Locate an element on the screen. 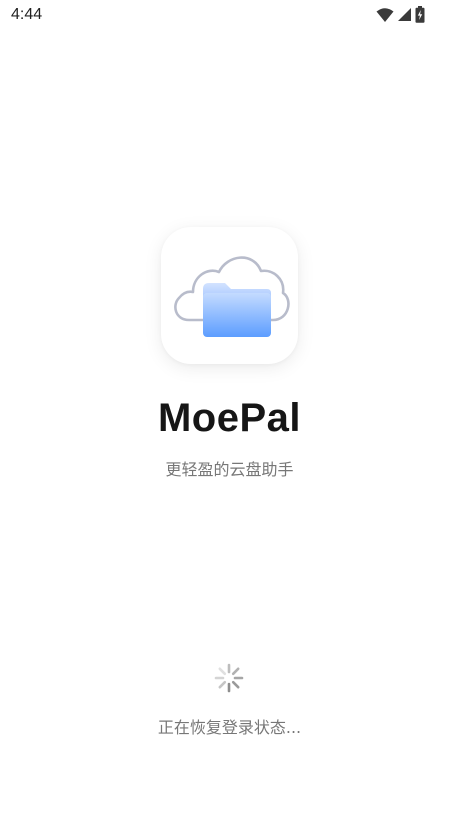  cloud-folder-icon is located at coordinates (232, 296).